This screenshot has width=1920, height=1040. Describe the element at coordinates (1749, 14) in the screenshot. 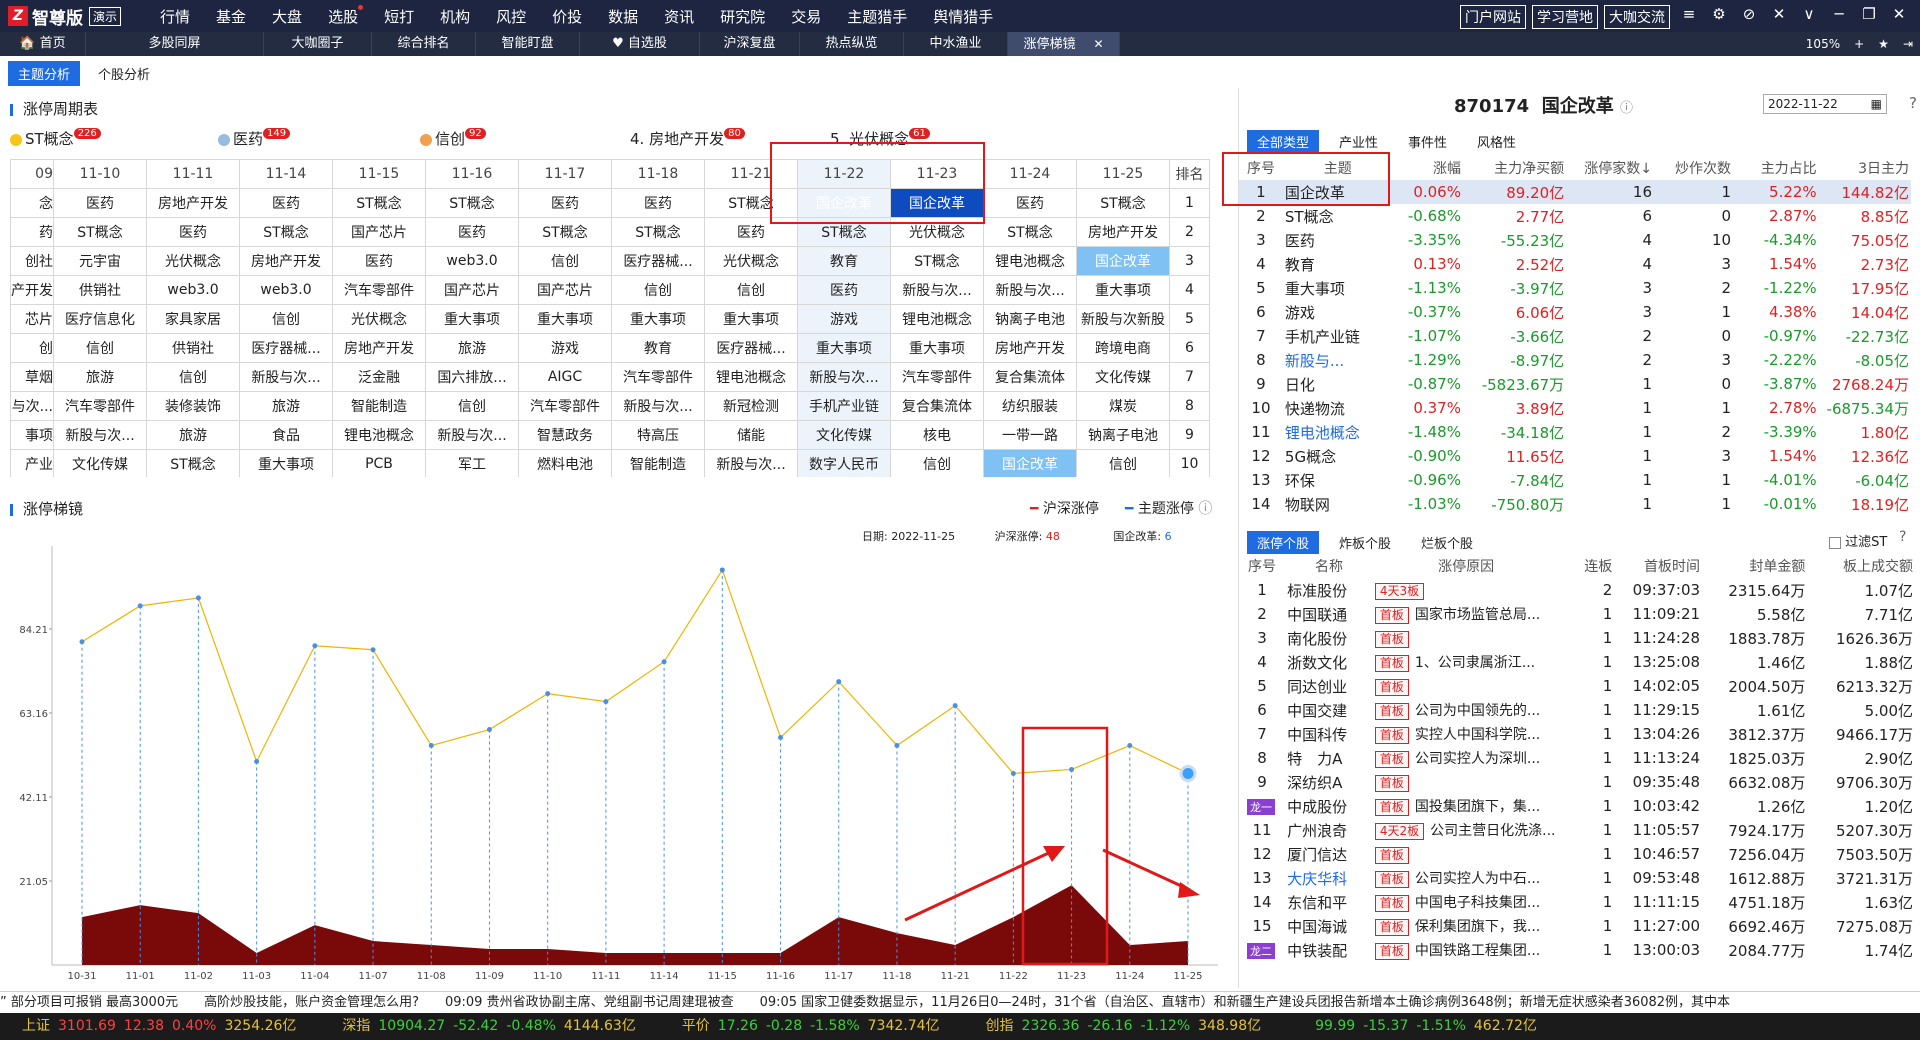

I see `block-icon: ⊘` at that location.